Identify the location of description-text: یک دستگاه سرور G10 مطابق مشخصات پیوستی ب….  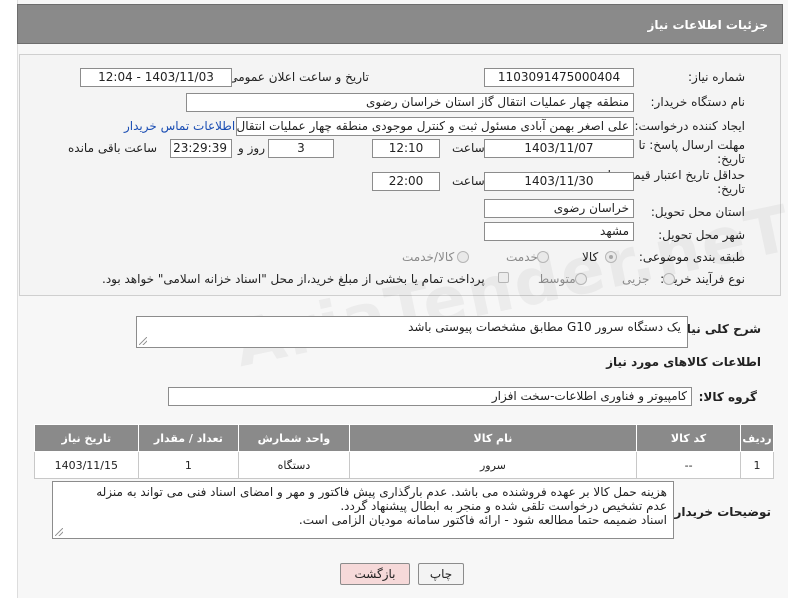
(544, 327).